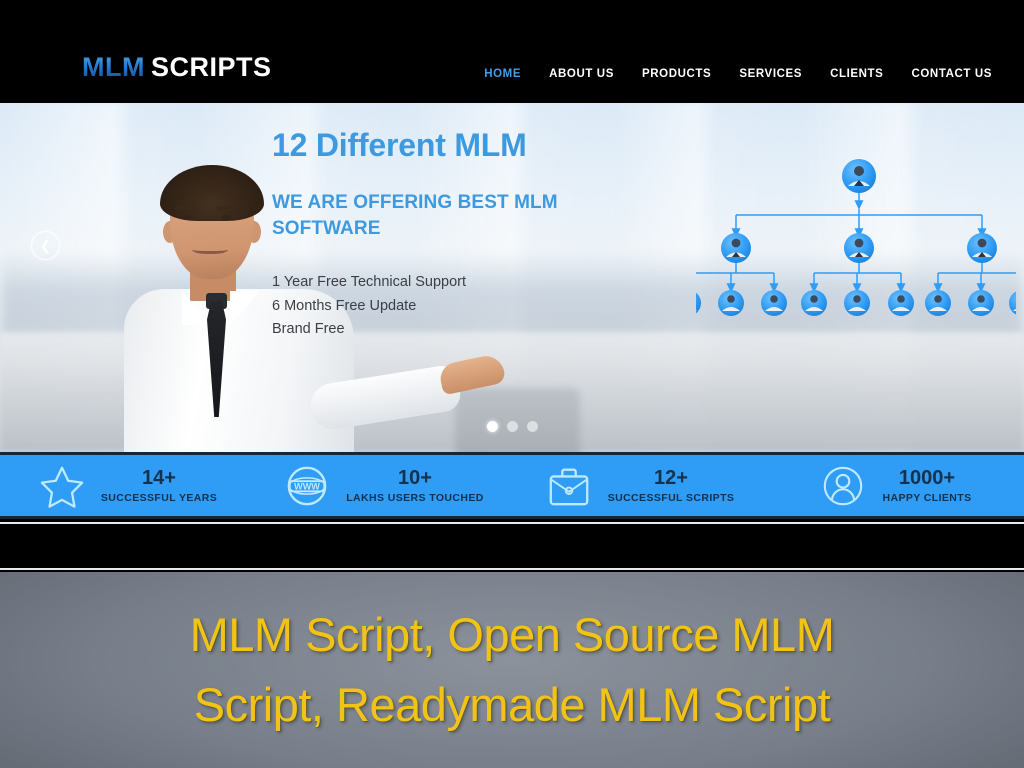 Image resolution: width=1024 pixels, height=768 pixels. Describe the element at coordinates (843, 486) in the screenshot. I see `person-icon` at that location.